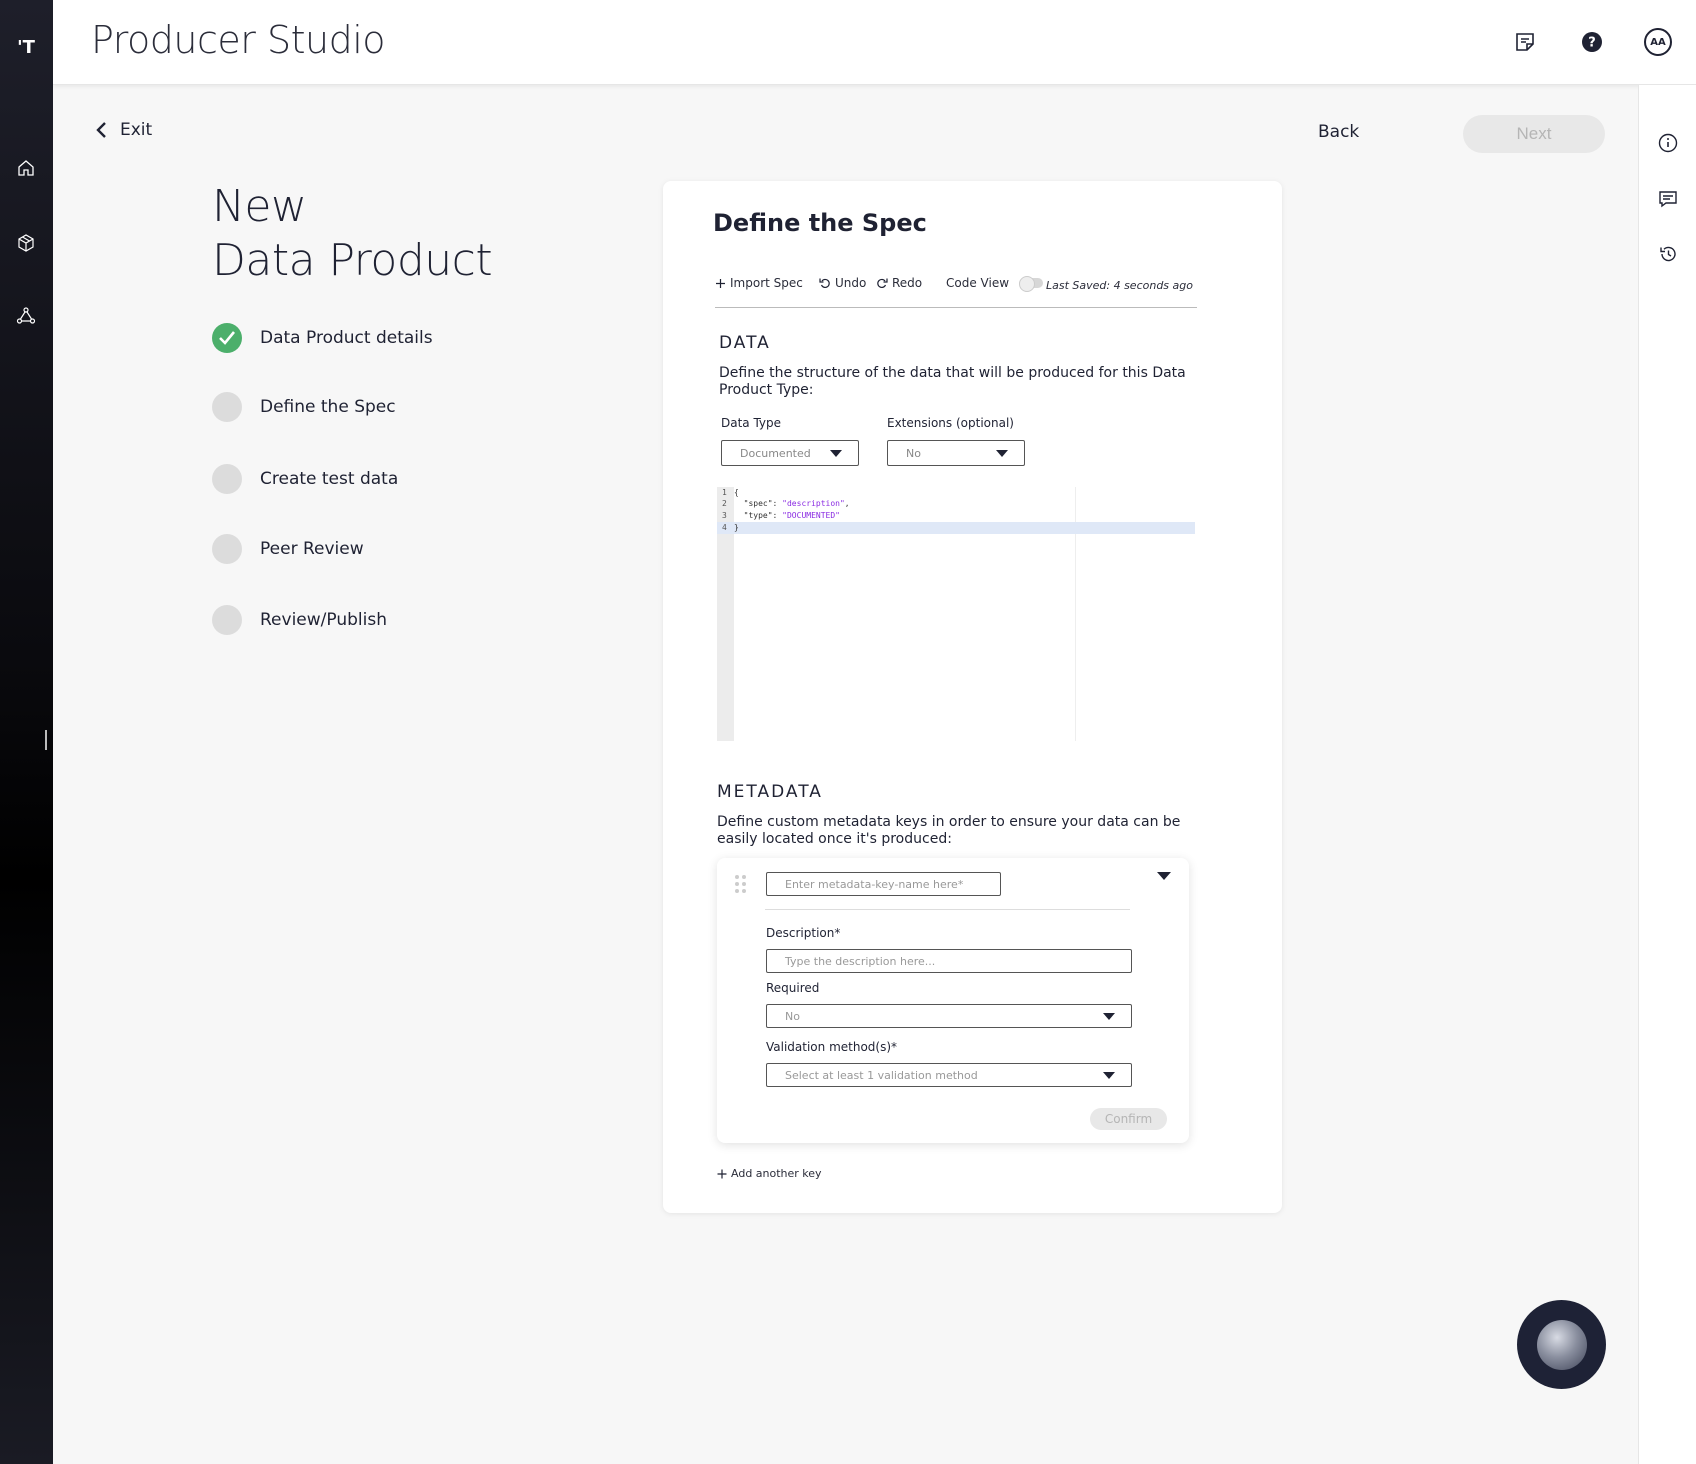 This screenshot has height=1464, width=1696. What do you see at coordinates (1668, 143) in the screenshot?
I see `info-icon` at bounding box center [1668, 143].